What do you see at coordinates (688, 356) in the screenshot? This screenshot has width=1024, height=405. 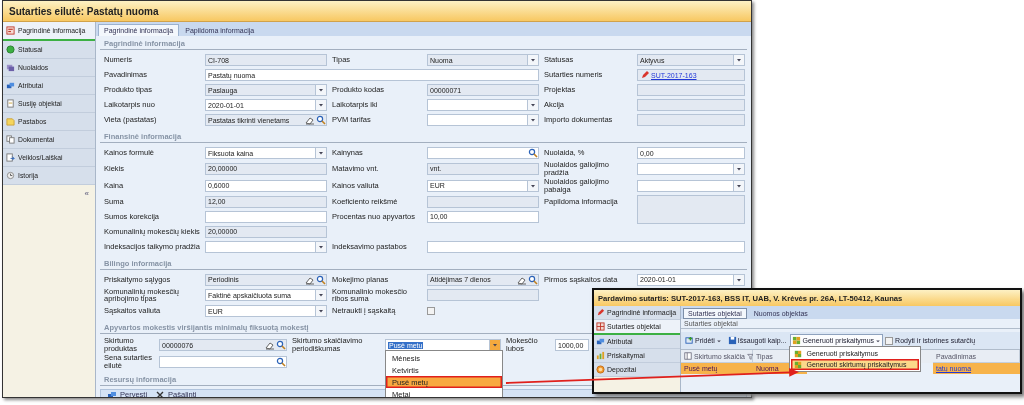 I see `columns-icon` at bounding box center [688, 356].